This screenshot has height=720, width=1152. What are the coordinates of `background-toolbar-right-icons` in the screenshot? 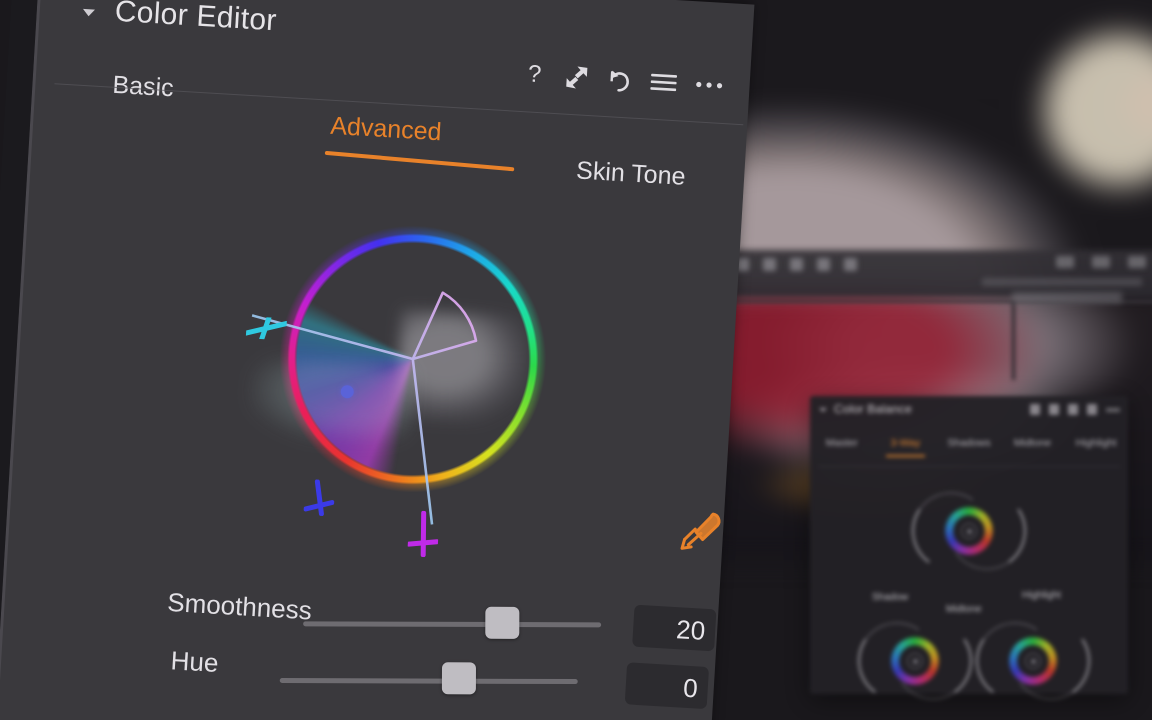 It's located at (1101, 262).